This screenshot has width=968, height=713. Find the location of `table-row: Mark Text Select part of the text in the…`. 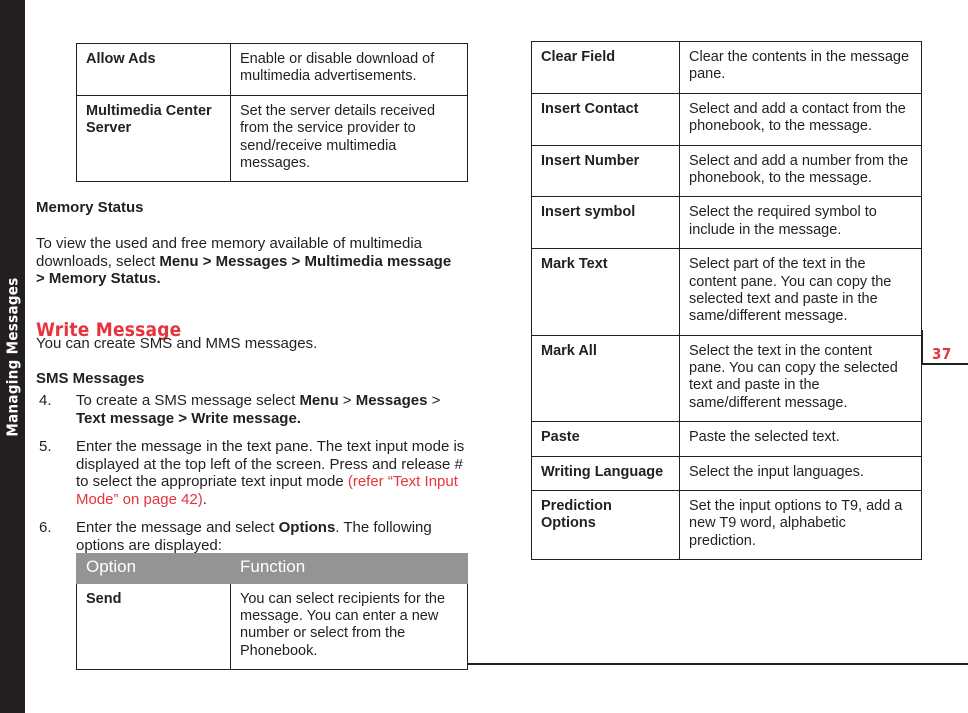

table-row: Mark Text Select part of the text in the… is located at coordinates (726, 292).